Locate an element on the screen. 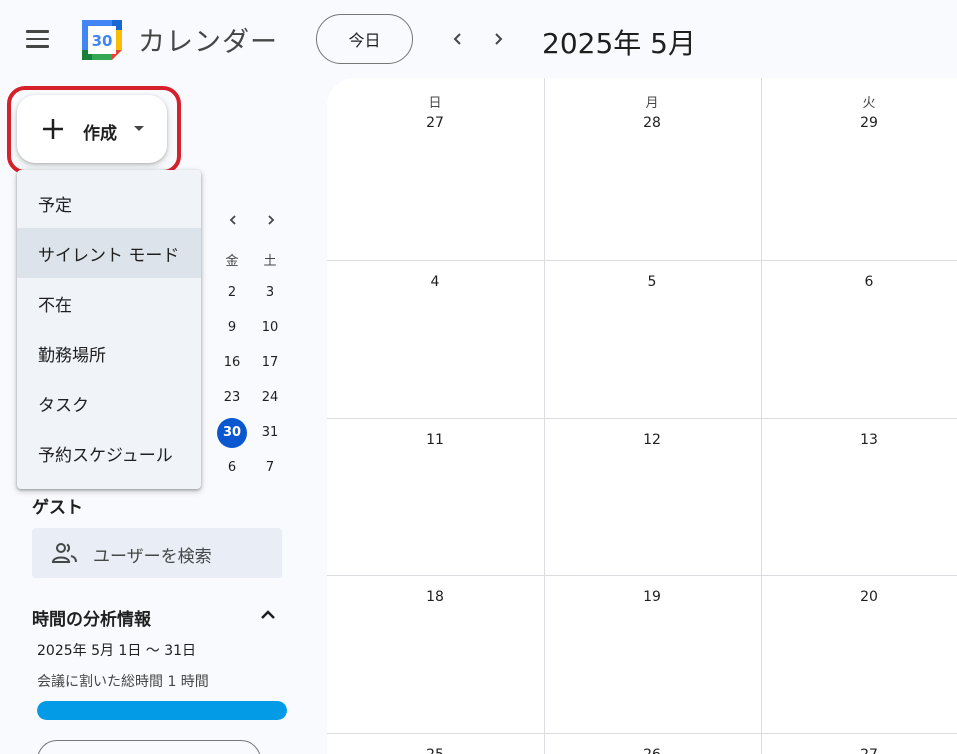 The width and height of the screenshot is (957, 754). app-title: カレンダー is located at coordinates (208, 42).